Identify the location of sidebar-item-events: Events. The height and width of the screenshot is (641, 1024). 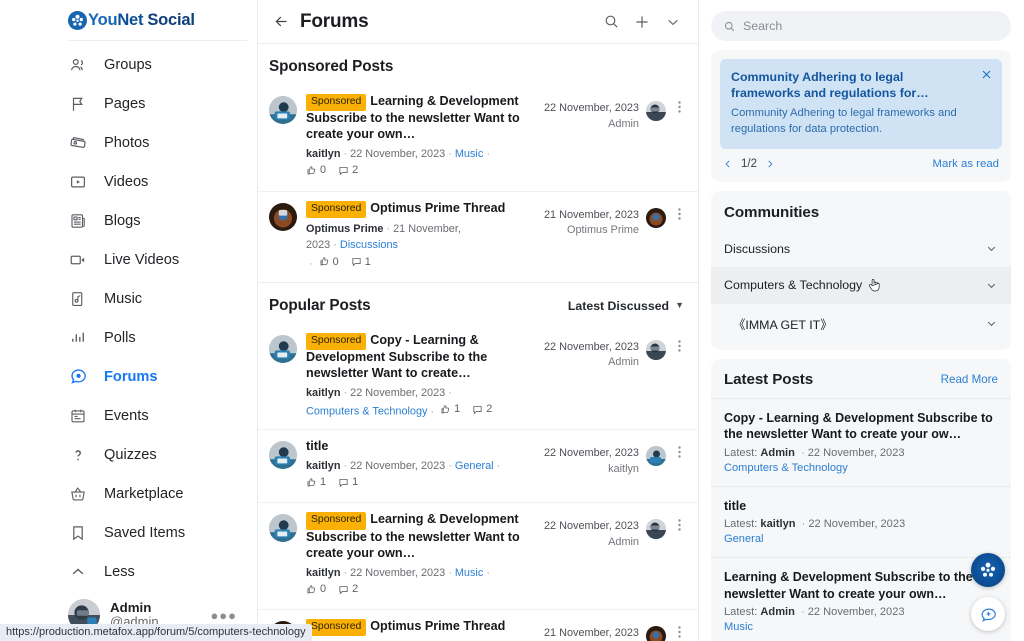
(128, 415).